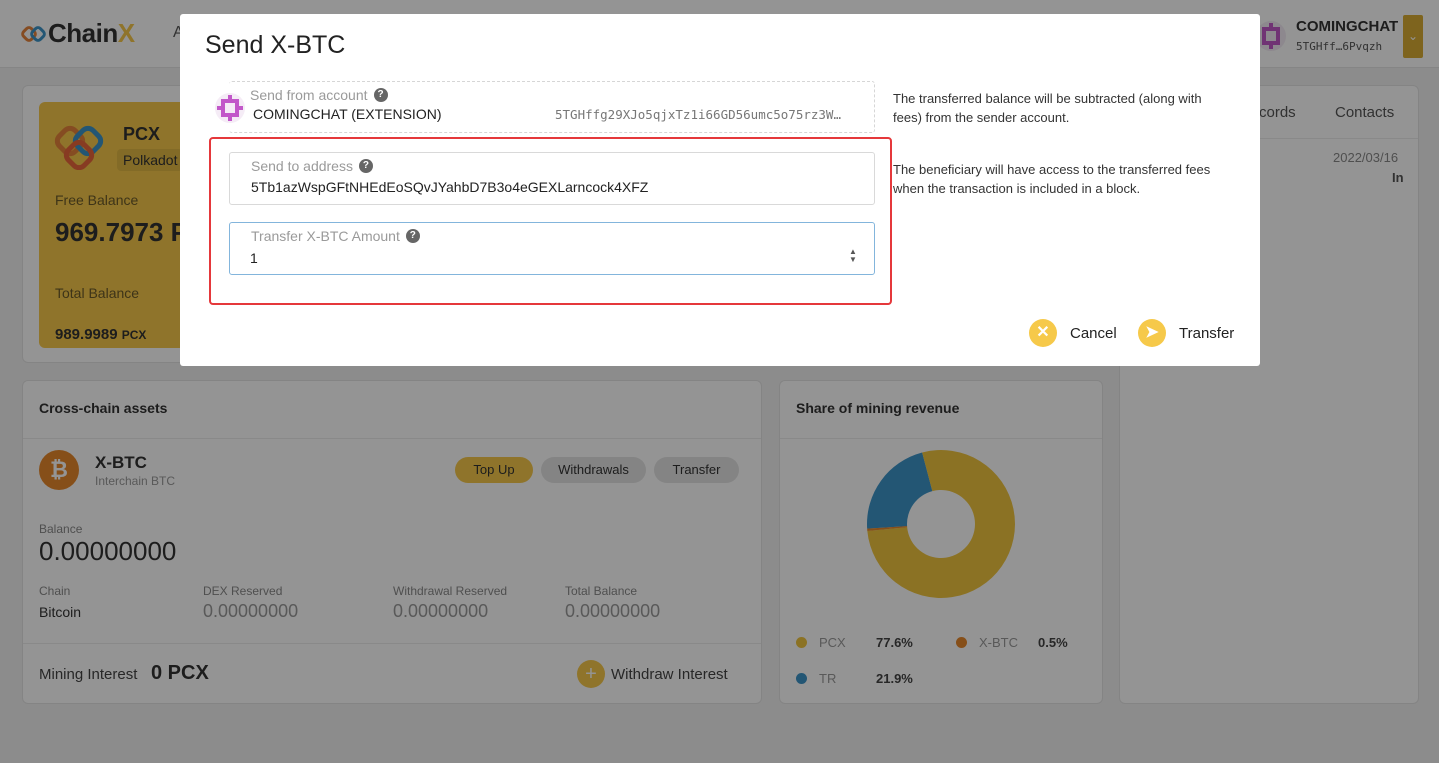  I want to click on modal-title: Send X-BTC, so click(275, 45).